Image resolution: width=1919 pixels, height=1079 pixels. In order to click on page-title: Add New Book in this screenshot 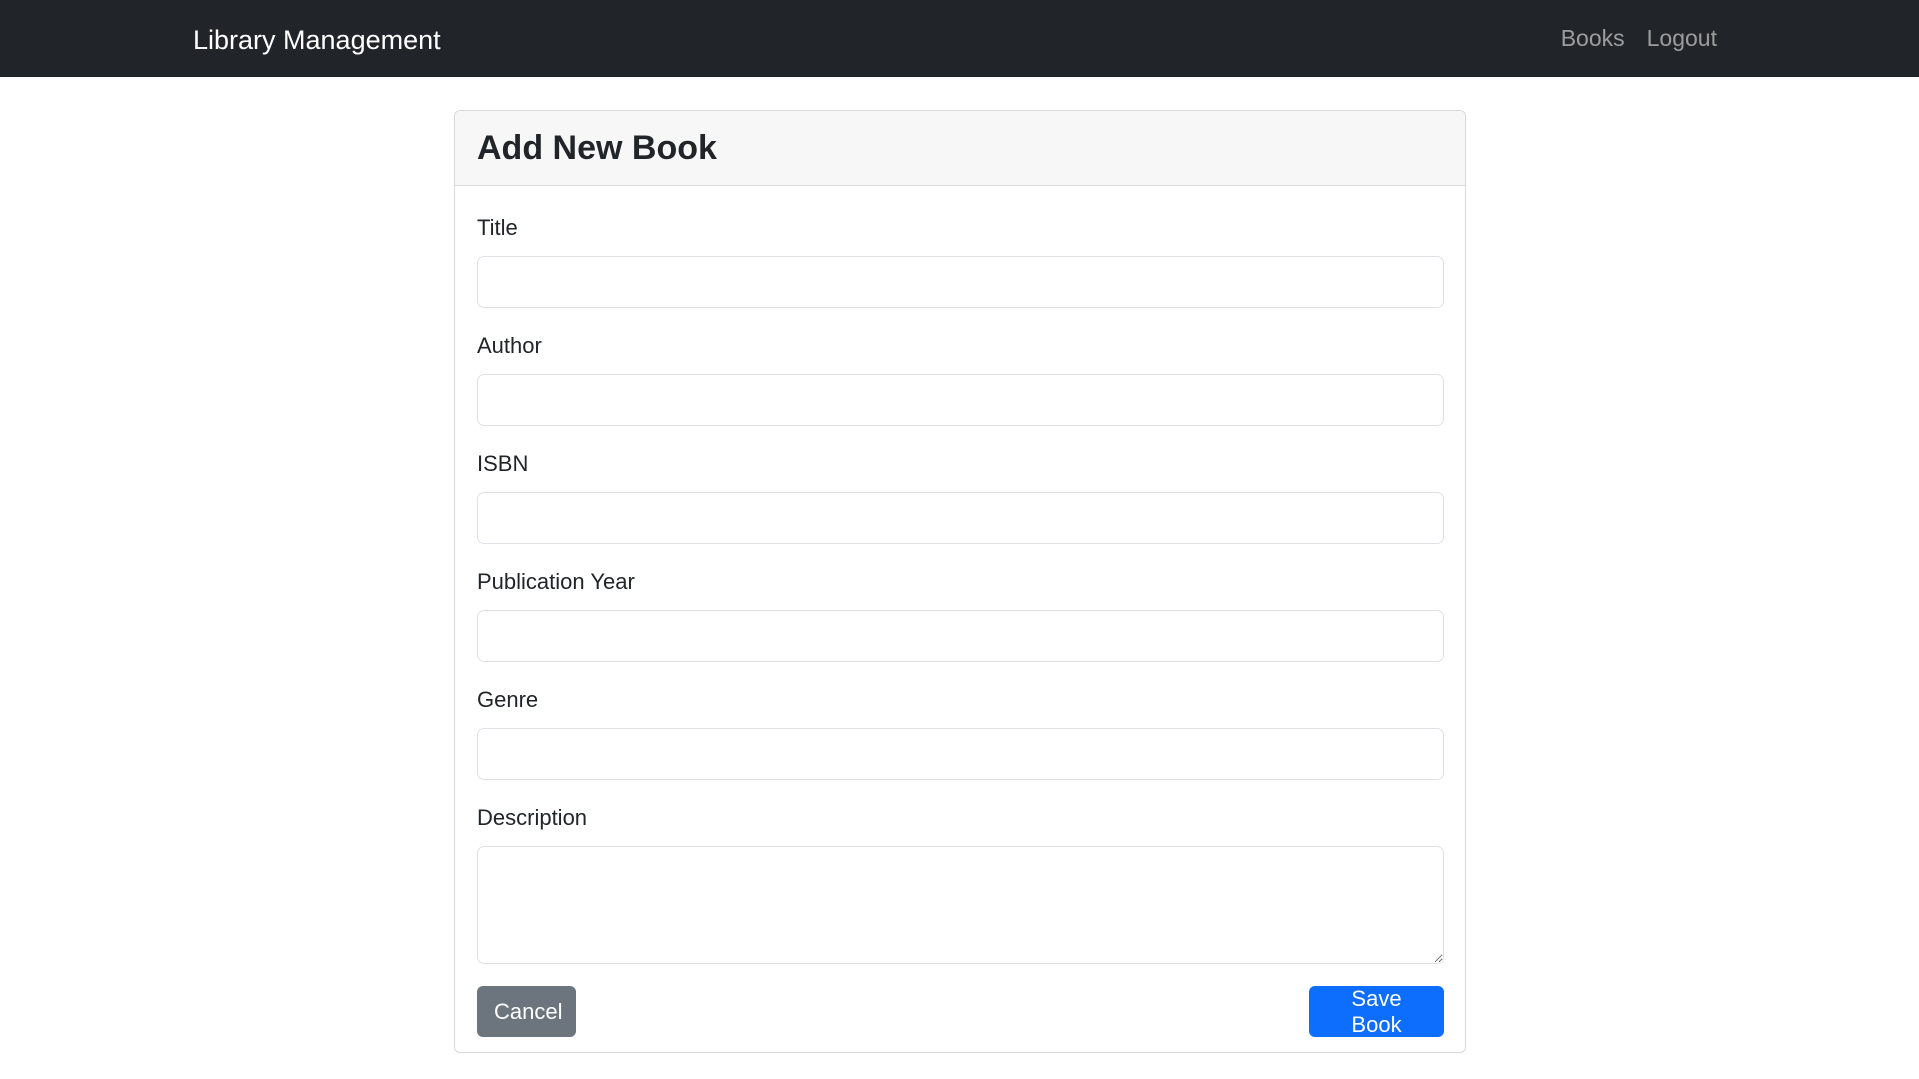, I will do `click(597, 147)`.